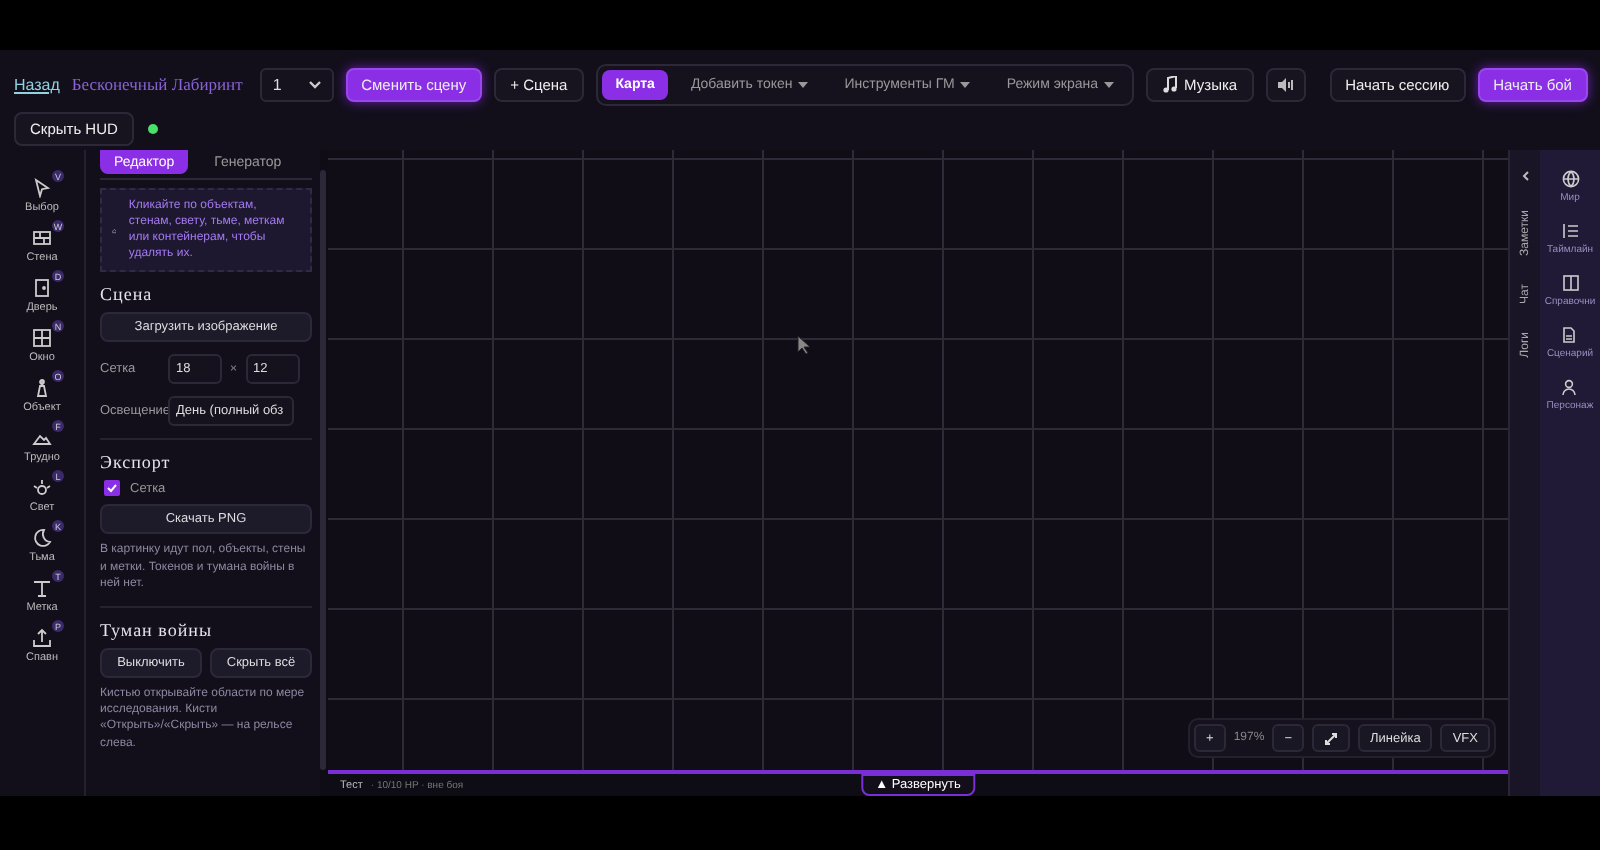 Image resolution: width=1600 pixels, height=850 pixels. Describe the element at coordinates (157, 84) in the screenshot. I see `campaign-title: Бесконечный Лабиринт` at that location.